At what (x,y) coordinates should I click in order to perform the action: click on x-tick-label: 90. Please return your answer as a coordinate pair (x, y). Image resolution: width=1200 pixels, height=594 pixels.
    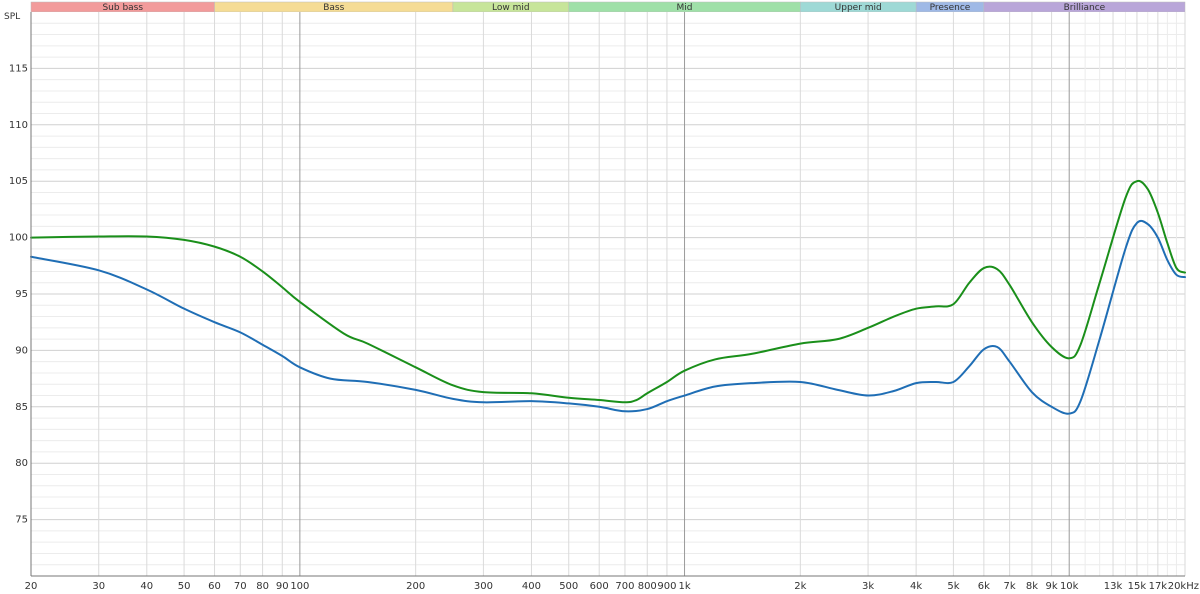
    Looking at the image, I should click on (282, 586).